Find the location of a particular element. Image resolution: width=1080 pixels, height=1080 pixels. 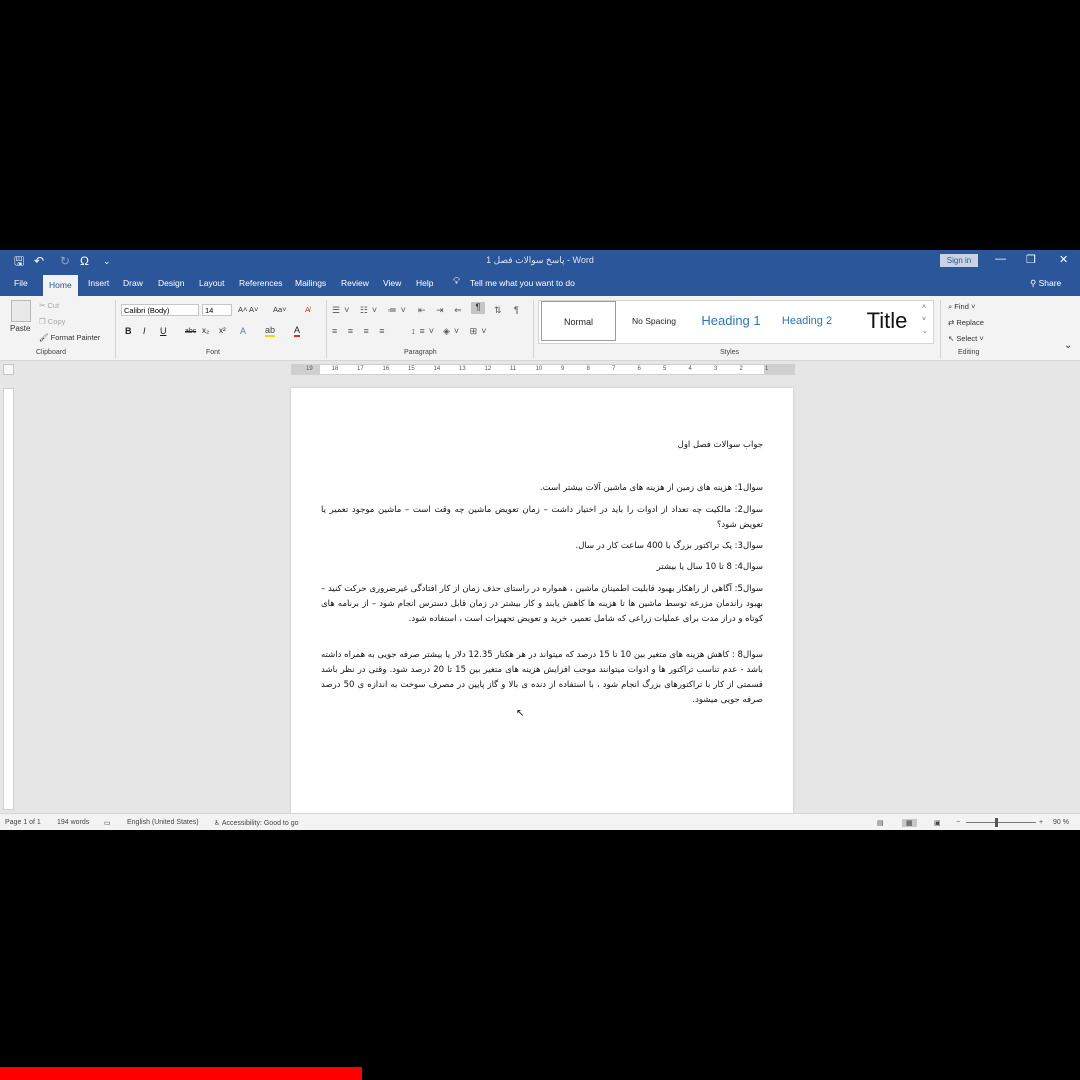

tab-help: Help is located at coordinates (424, 283).